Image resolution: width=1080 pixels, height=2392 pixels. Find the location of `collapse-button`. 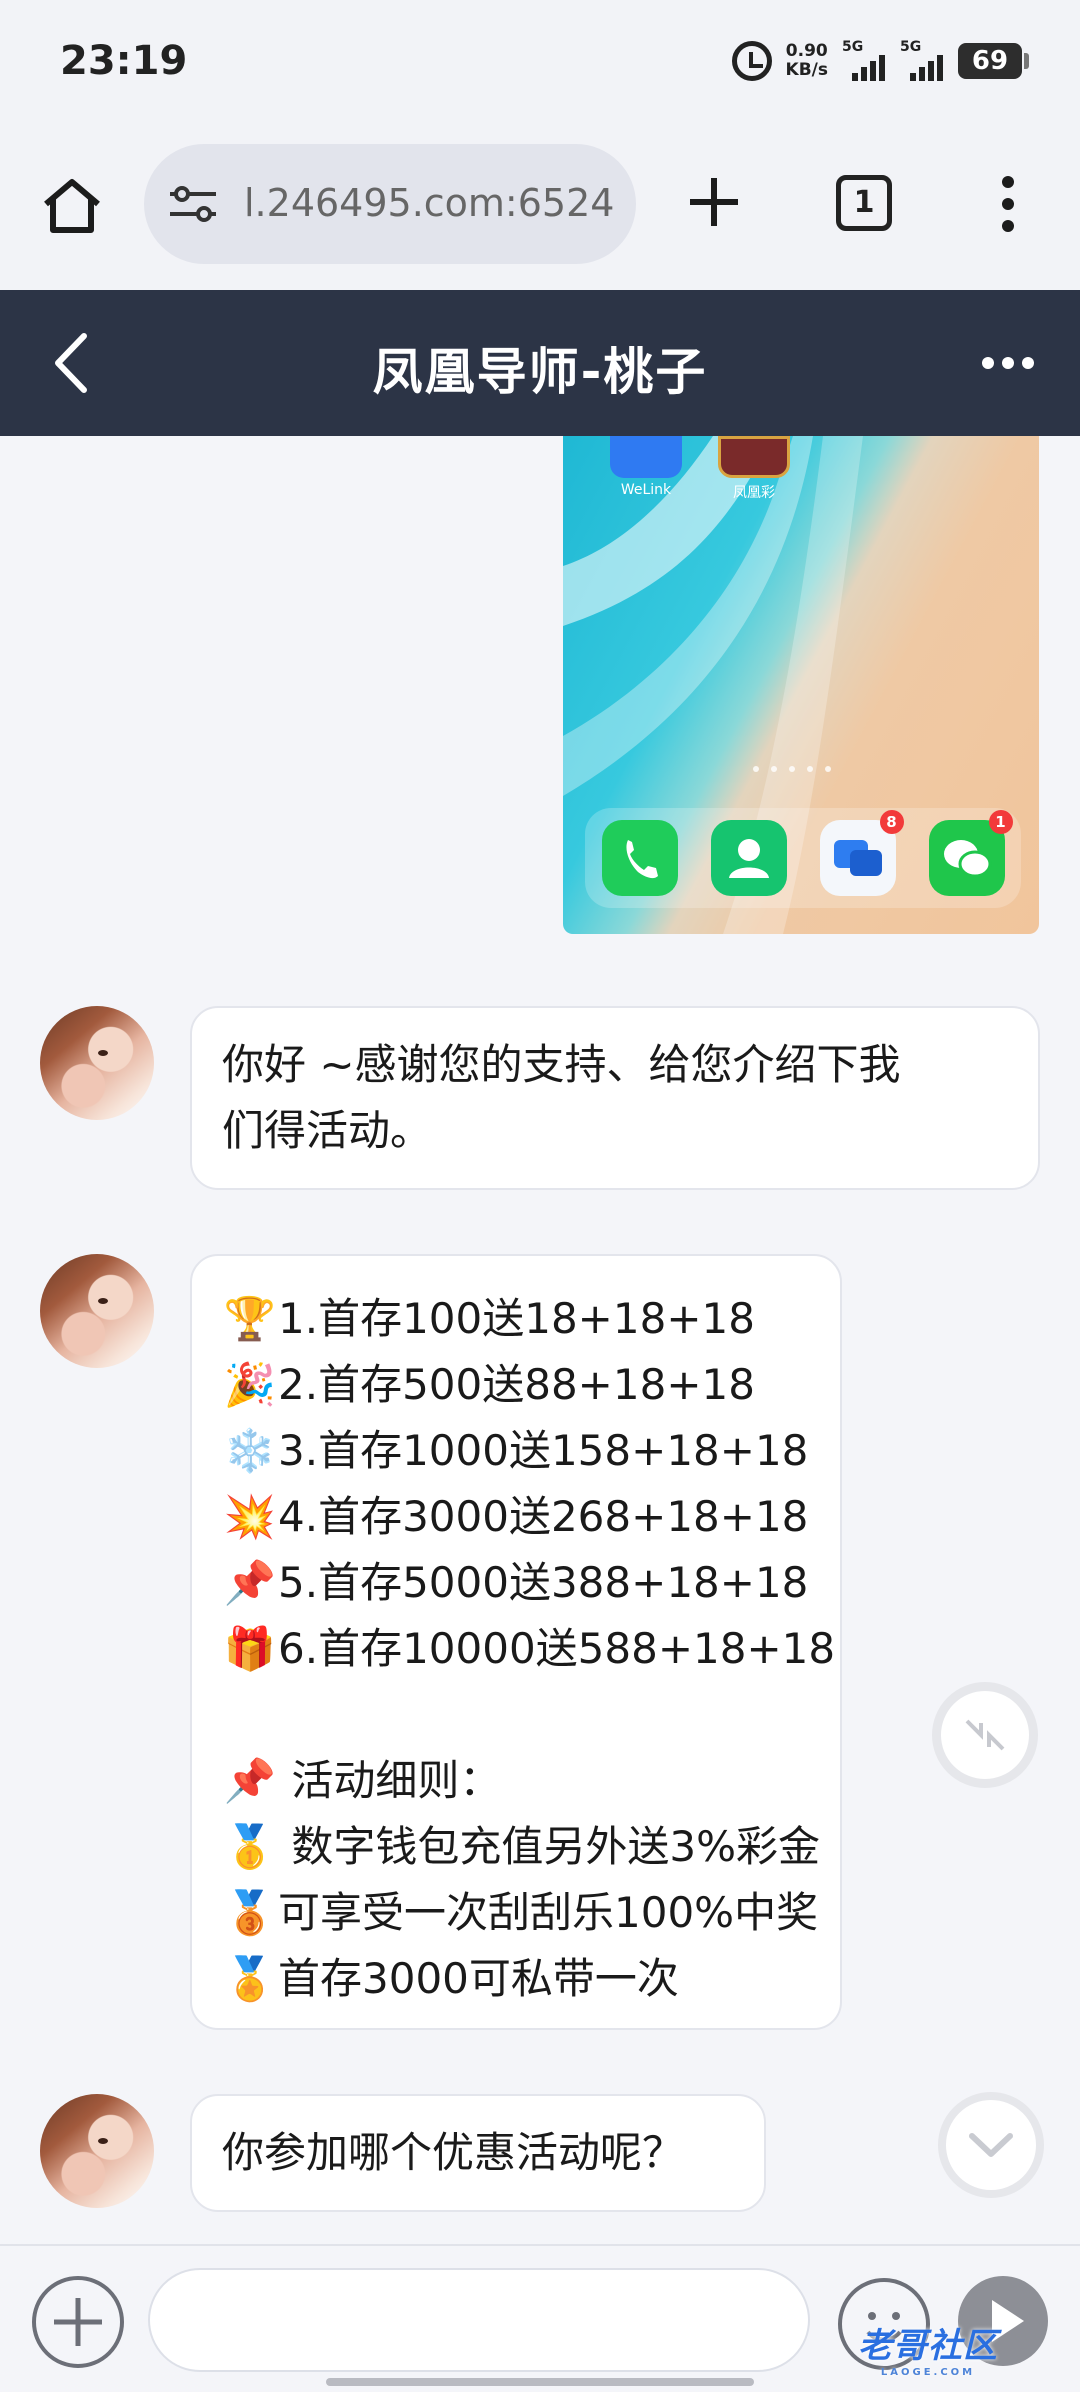

collapse-button is located at coordinates (985, 1735).